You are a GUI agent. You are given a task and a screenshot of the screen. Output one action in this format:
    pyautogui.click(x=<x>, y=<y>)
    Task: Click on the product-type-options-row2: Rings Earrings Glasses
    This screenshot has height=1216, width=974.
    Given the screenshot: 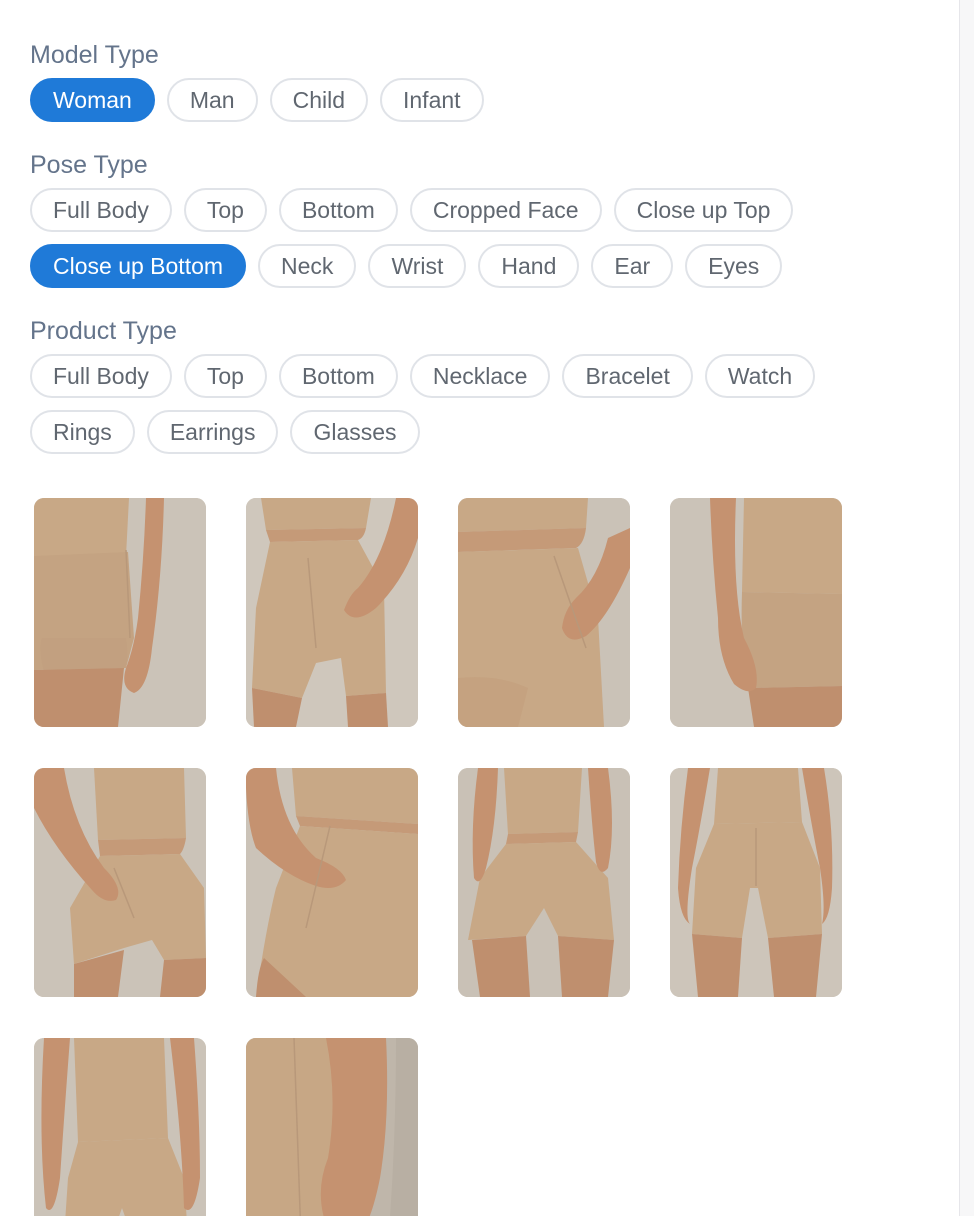 What is the action you would take?
    pyautogui.click(x=480, y=432)
    